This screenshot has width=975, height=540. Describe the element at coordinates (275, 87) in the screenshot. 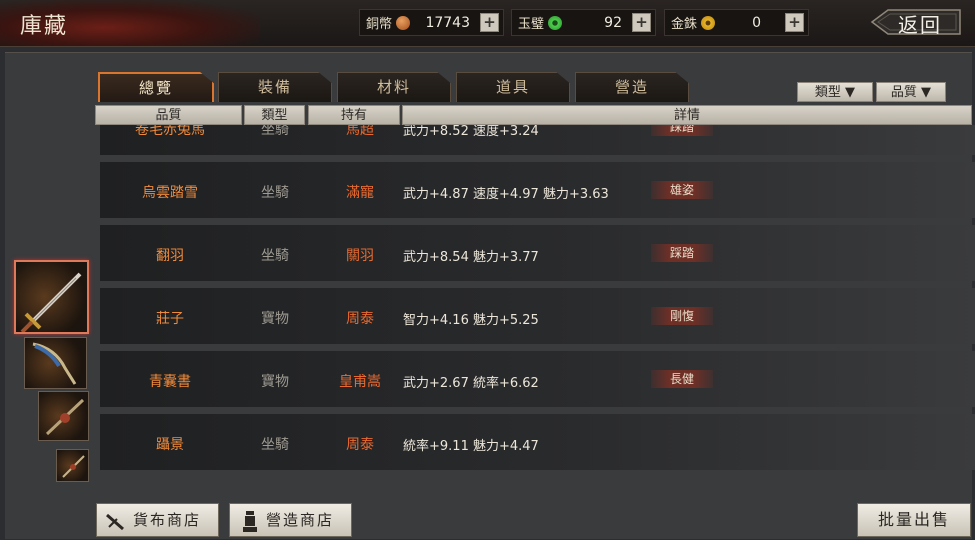

I see `tab-equipment: 裝備` at that location.